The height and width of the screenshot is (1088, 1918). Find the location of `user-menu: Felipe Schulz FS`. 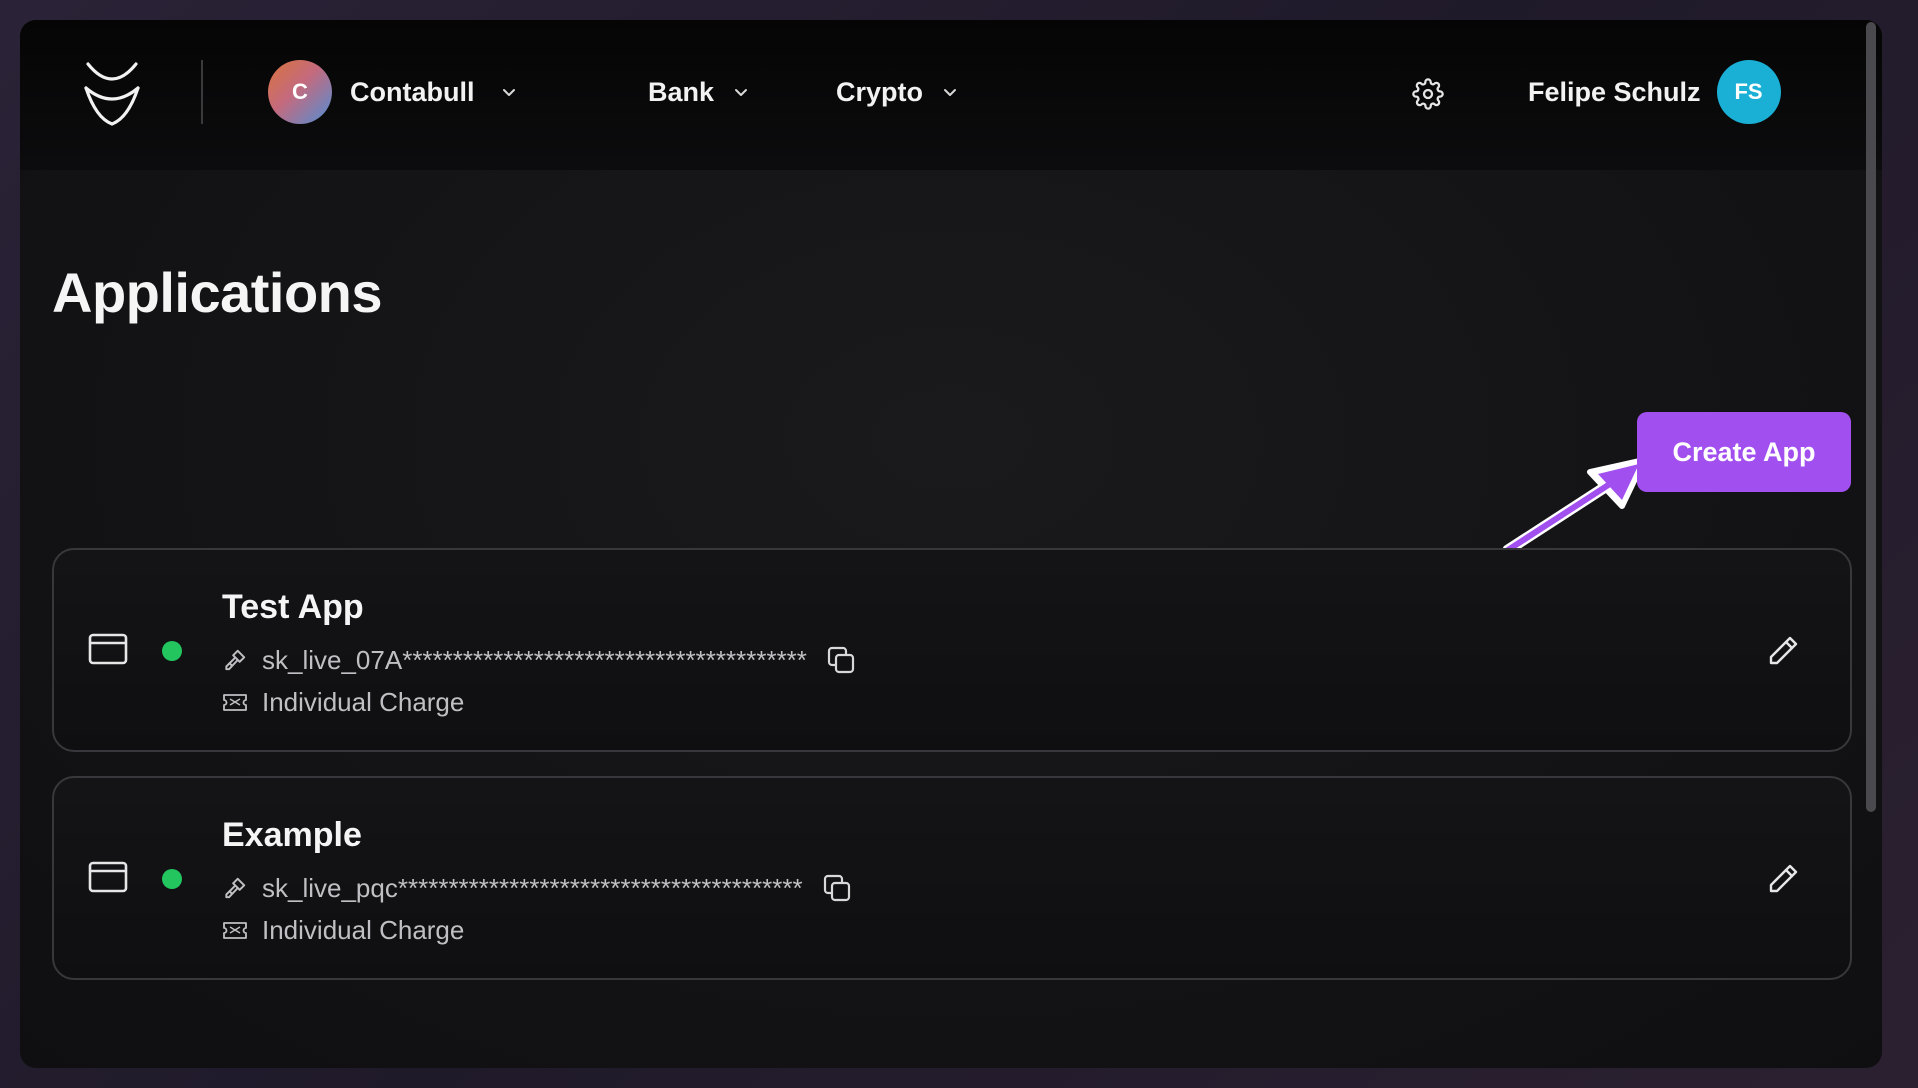

user-menu: Felipe Schulz FS is located at coordinates (1654, 92).